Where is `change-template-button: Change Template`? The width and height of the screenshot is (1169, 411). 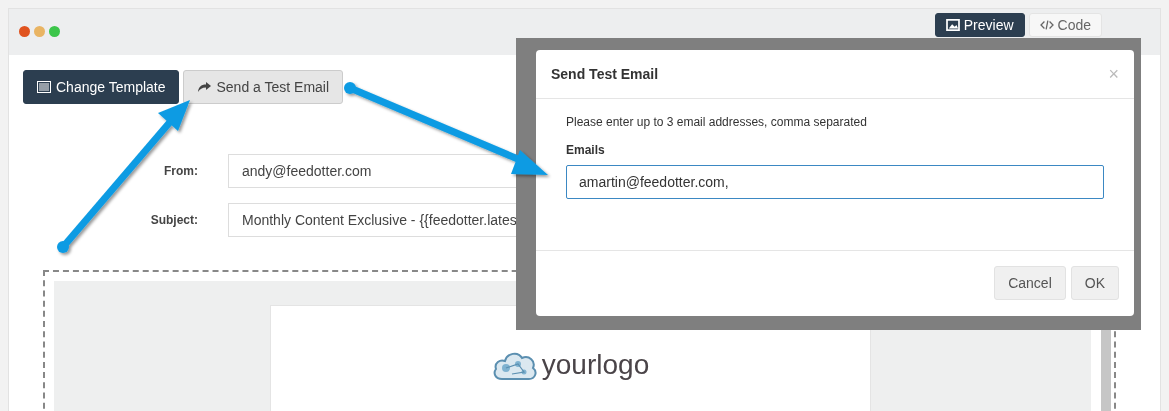 change-template-button: Change Template is located at coordinates (101, 87).